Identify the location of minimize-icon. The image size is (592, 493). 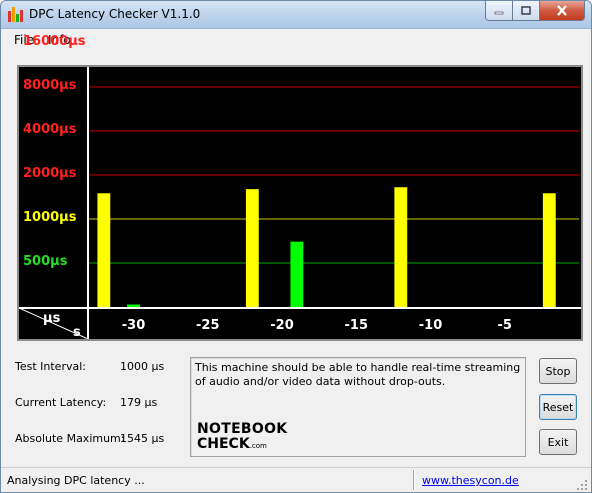
(499, 12).